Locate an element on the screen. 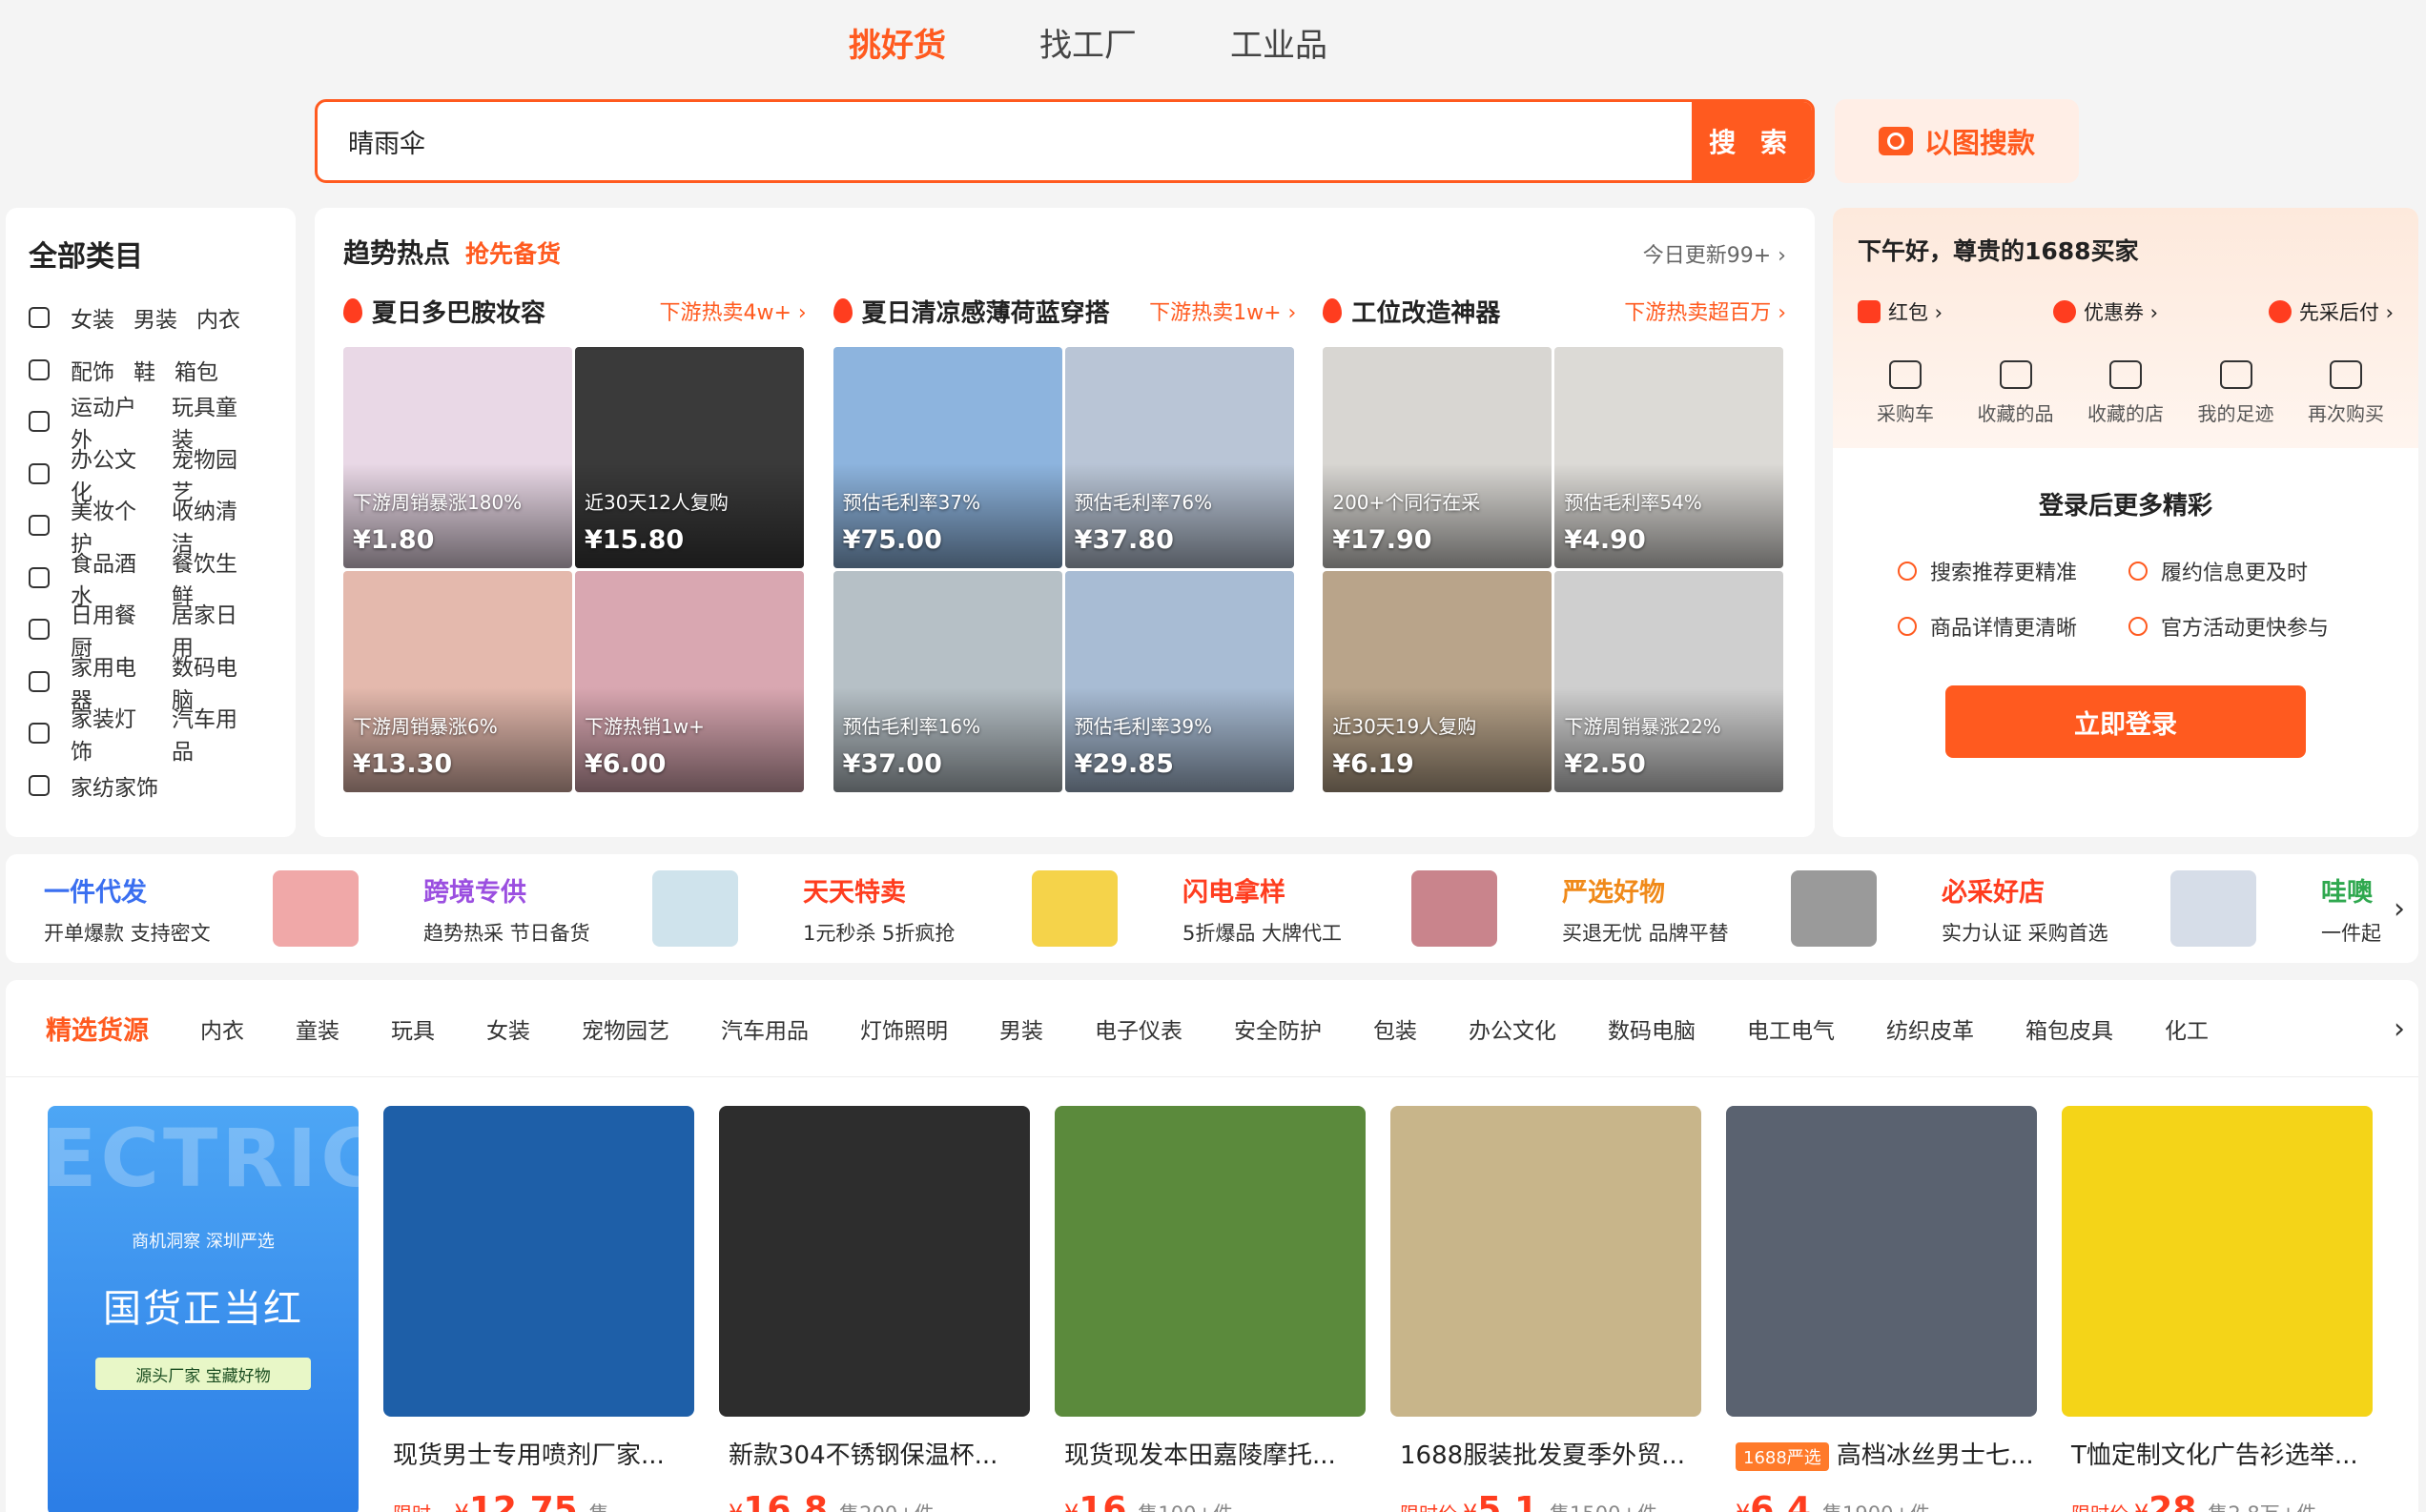  promo-card: 一件代发 开单爆款 支持密文 is located at coordinates (234, 908).